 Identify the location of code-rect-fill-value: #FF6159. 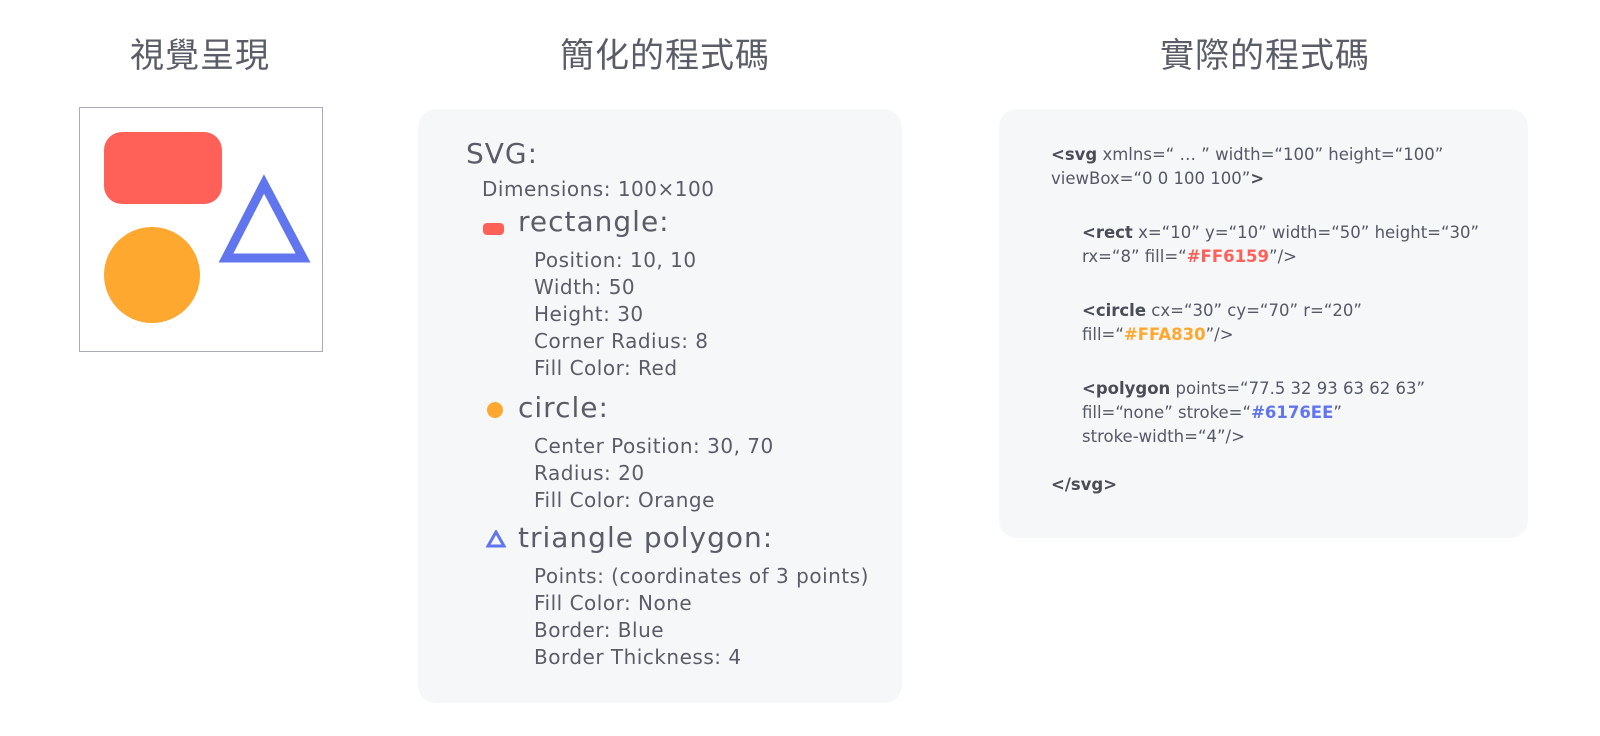
(1228, 256).